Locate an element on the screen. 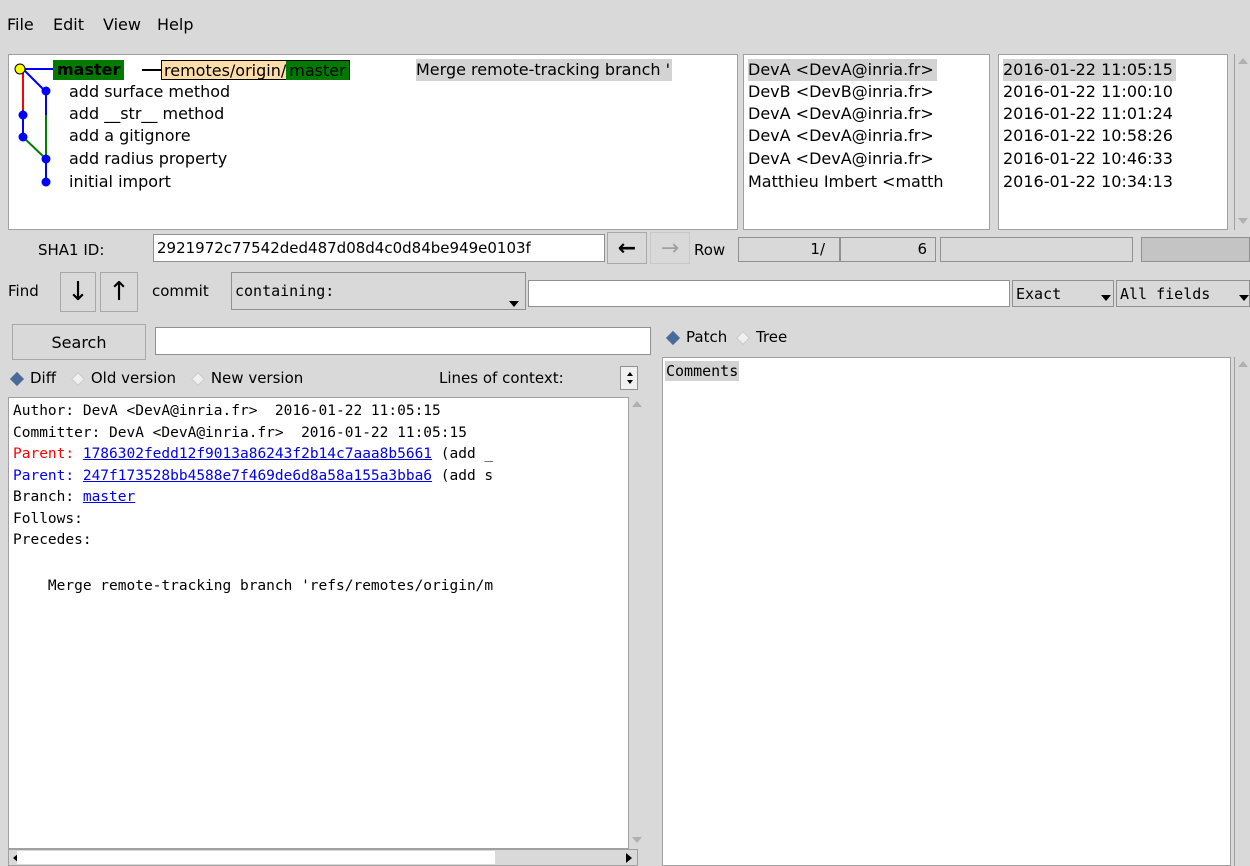 The height and width of the screenshot is (866, 1250). status-field is located at coordinates (1036, 249).